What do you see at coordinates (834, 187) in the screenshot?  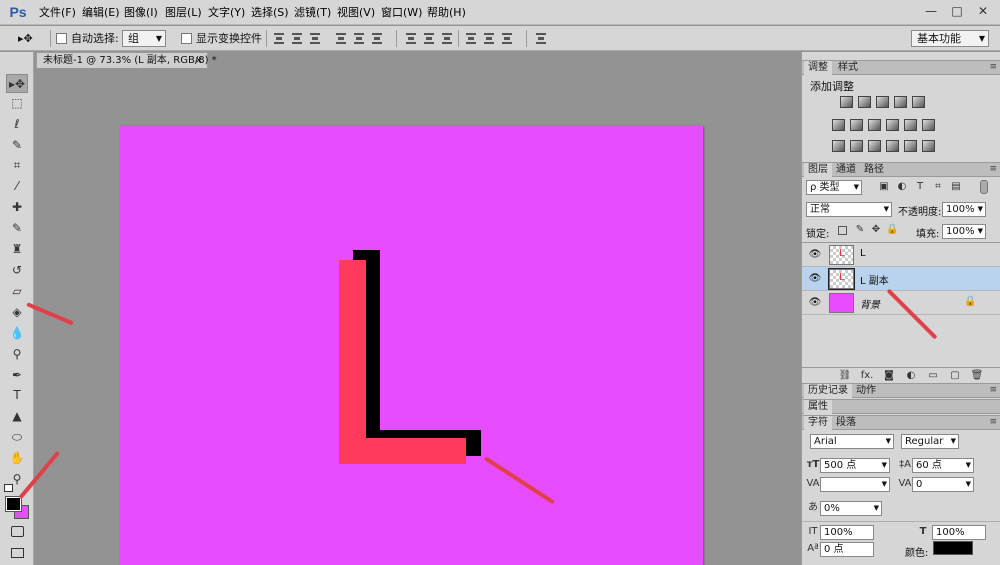 I see `layer-kind-filter: ρ 类型 ▼` at bounding box center [834, 187].